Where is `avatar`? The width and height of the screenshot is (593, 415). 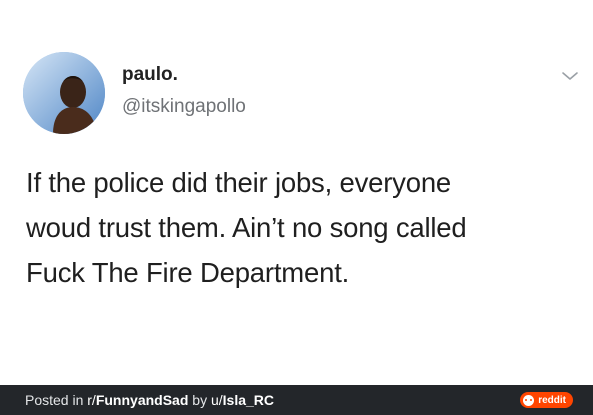 avatar is located at coordinates (64, 93).